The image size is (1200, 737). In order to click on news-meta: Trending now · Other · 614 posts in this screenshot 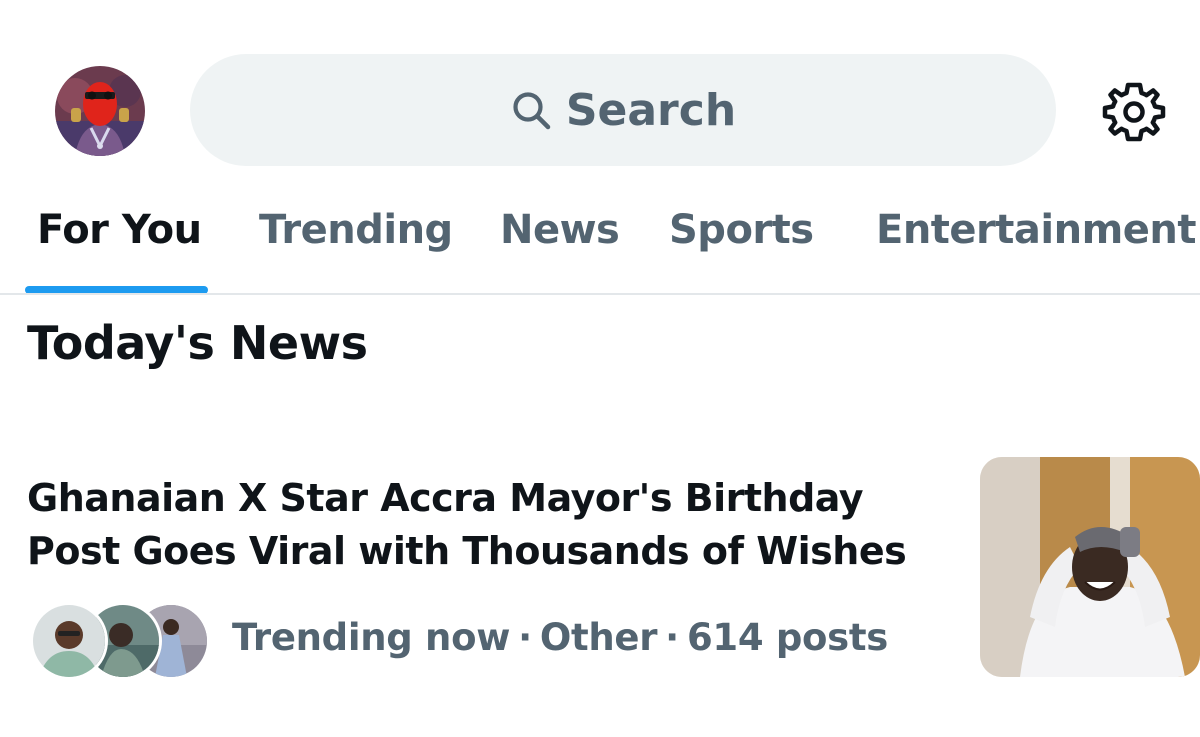, I will do `click(560, 637)`.